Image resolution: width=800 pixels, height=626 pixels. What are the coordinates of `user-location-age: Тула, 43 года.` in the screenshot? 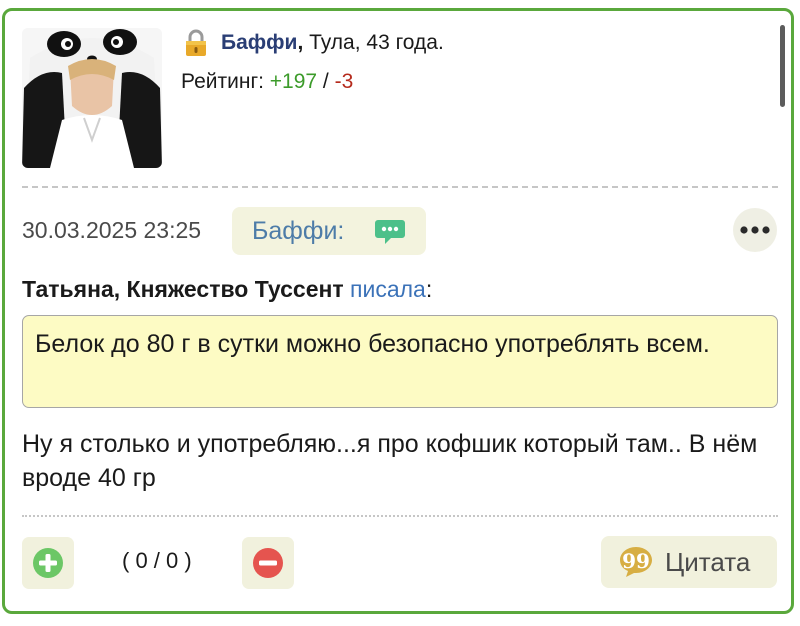 It's located at (373, 42).